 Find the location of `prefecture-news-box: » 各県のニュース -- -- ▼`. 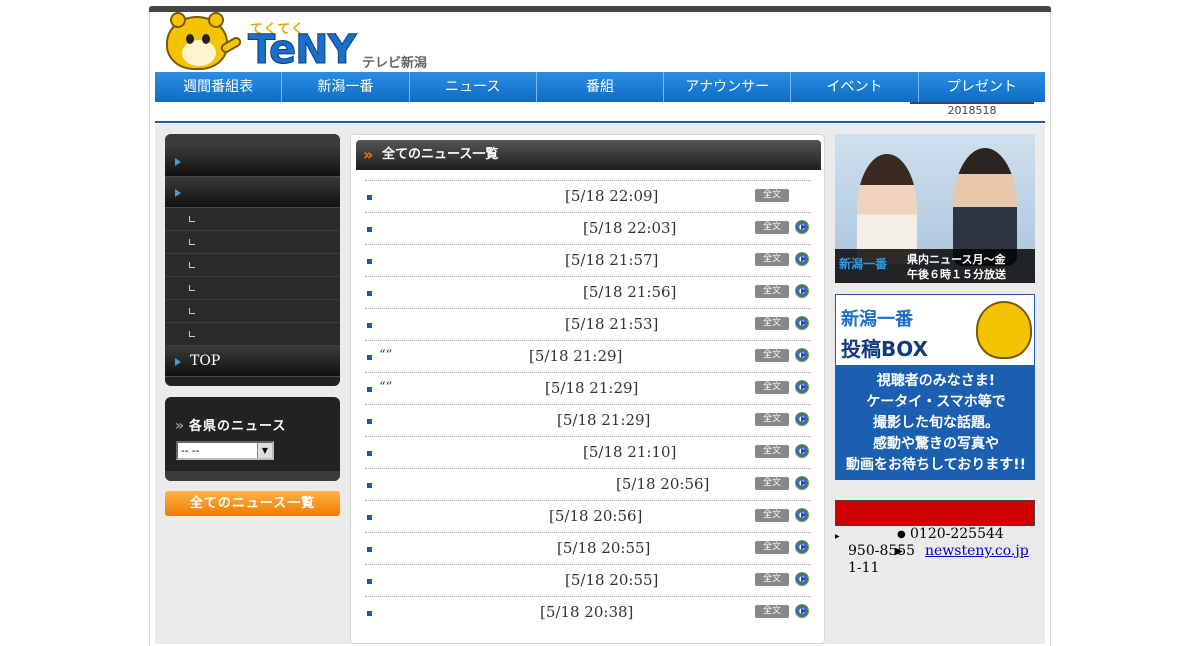

prefecture-news-box: » 各県のニュース -- -- ▼ is located at coordinates (252, 439).